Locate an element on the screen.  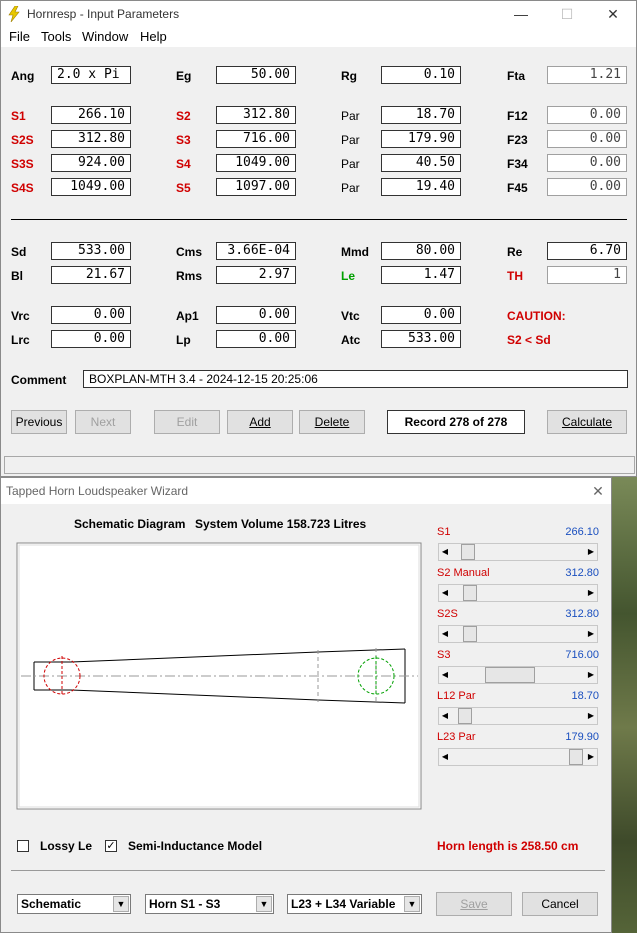
minimize-button: — is located at coordinates (521, 14).